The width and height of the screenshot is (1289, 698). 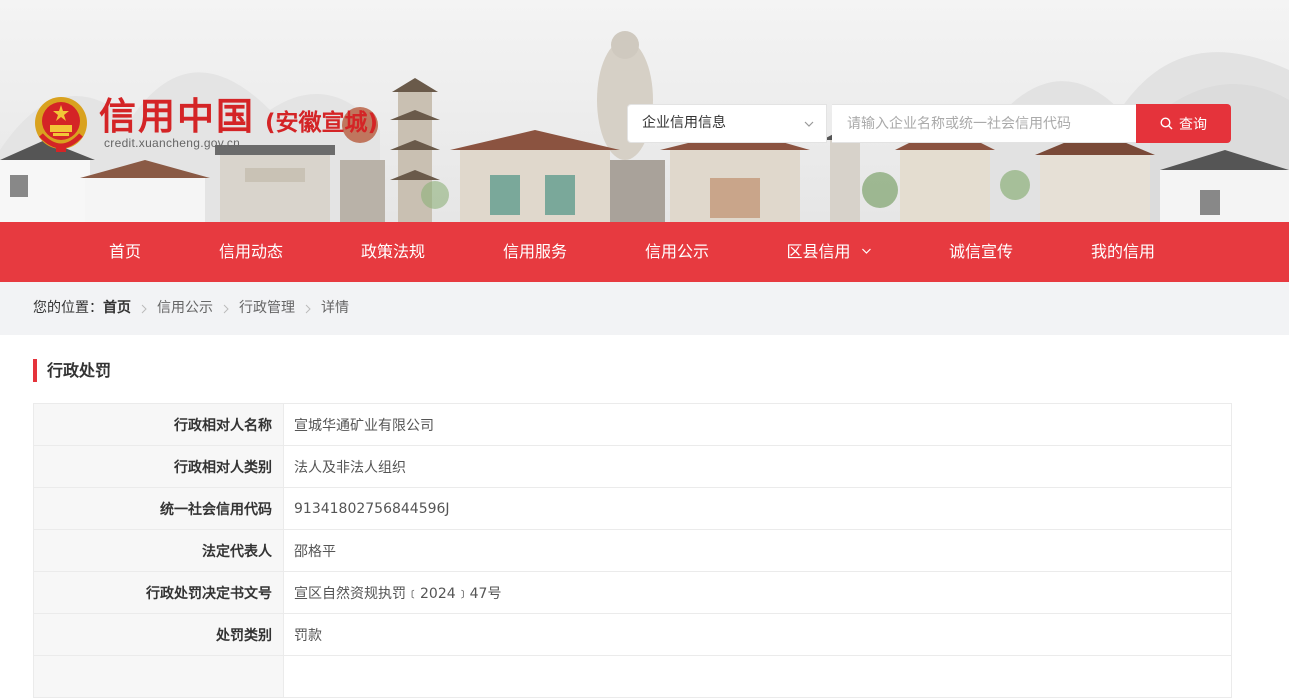 I want to click on nav-item-integrity-promotion: 诚信宣传, so click(x=981, y=252).